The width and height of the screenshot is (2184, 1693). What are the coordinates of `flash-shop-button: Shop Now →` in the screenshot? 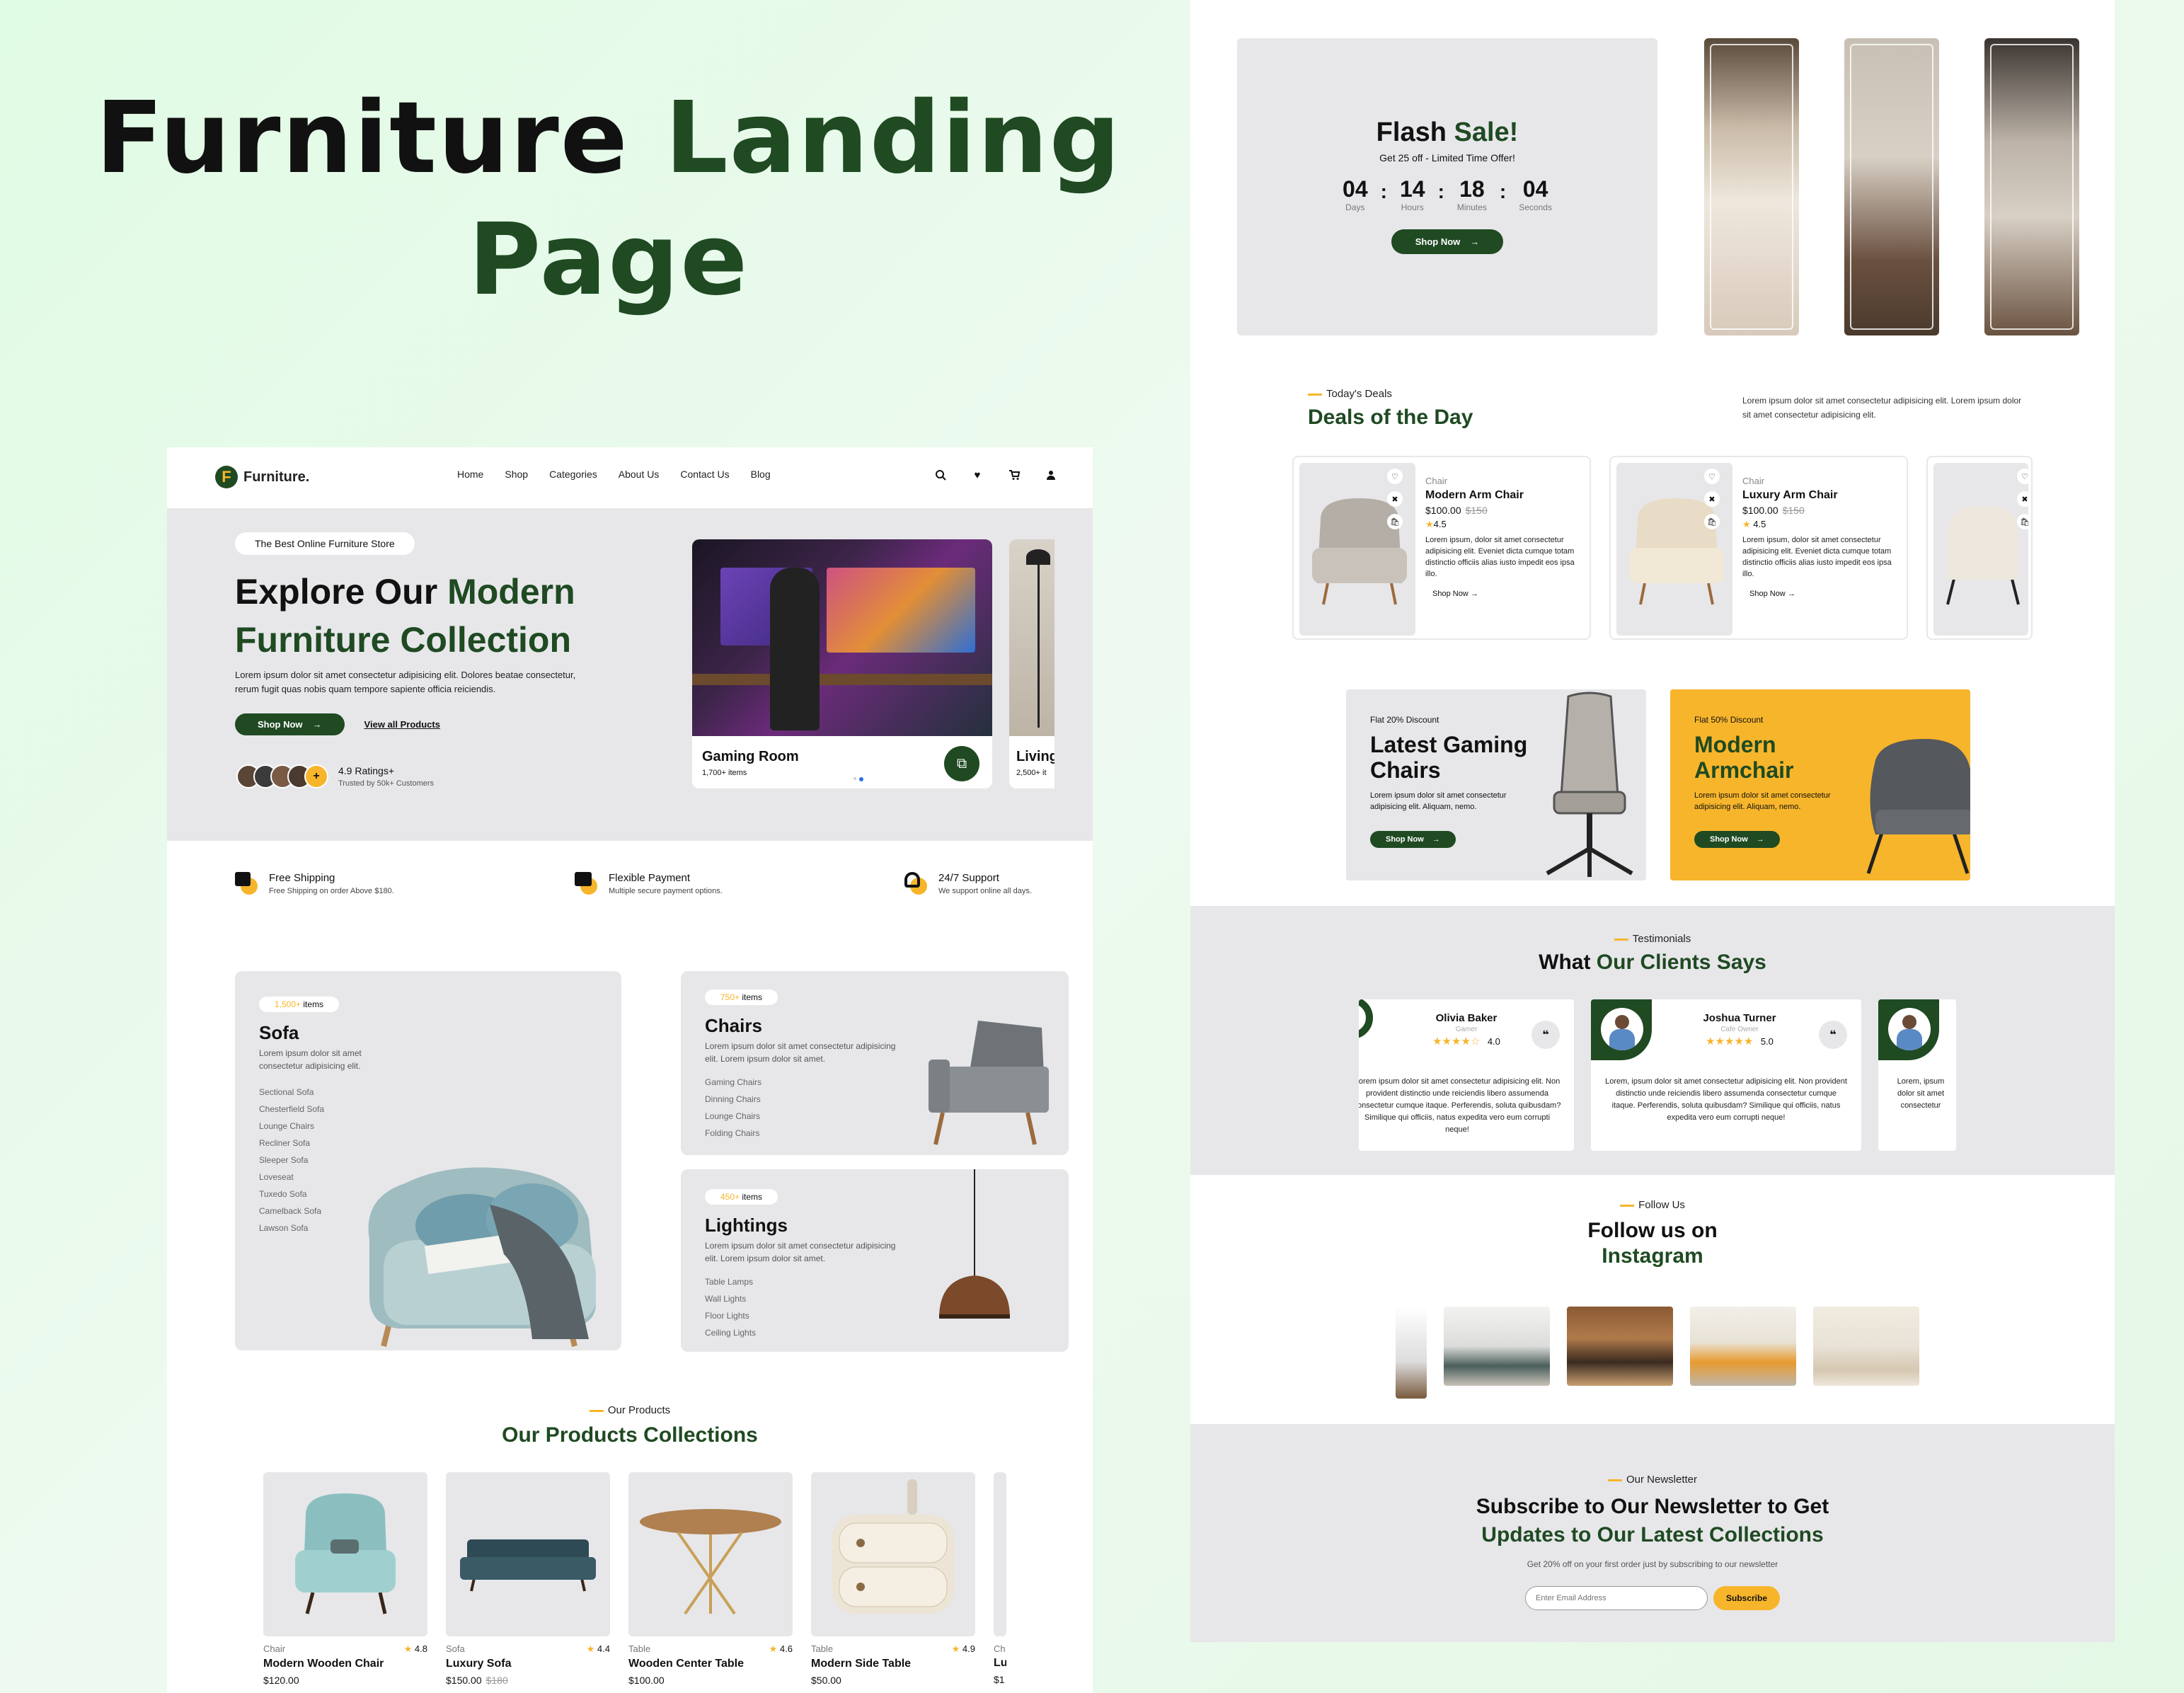 It's located at (1447, 241).